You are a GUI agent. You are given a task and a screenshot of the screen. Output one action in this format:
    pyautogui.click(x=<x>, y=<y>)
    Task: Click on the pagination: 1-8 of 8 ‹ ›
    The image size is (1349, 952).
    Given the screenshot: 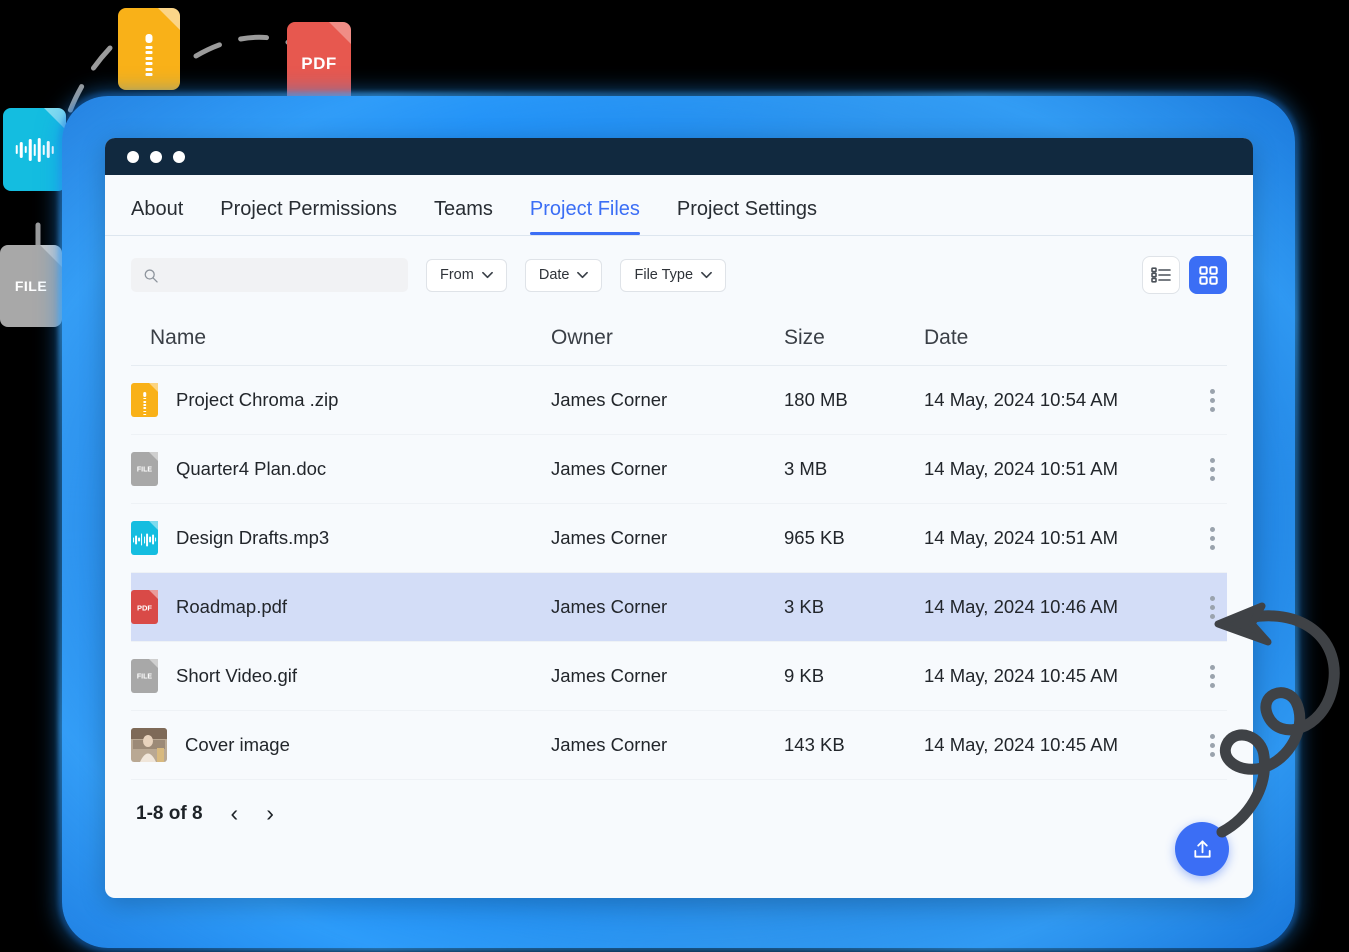 What is the action you would take?
    pyautogui.click(x=679, y=802)
    